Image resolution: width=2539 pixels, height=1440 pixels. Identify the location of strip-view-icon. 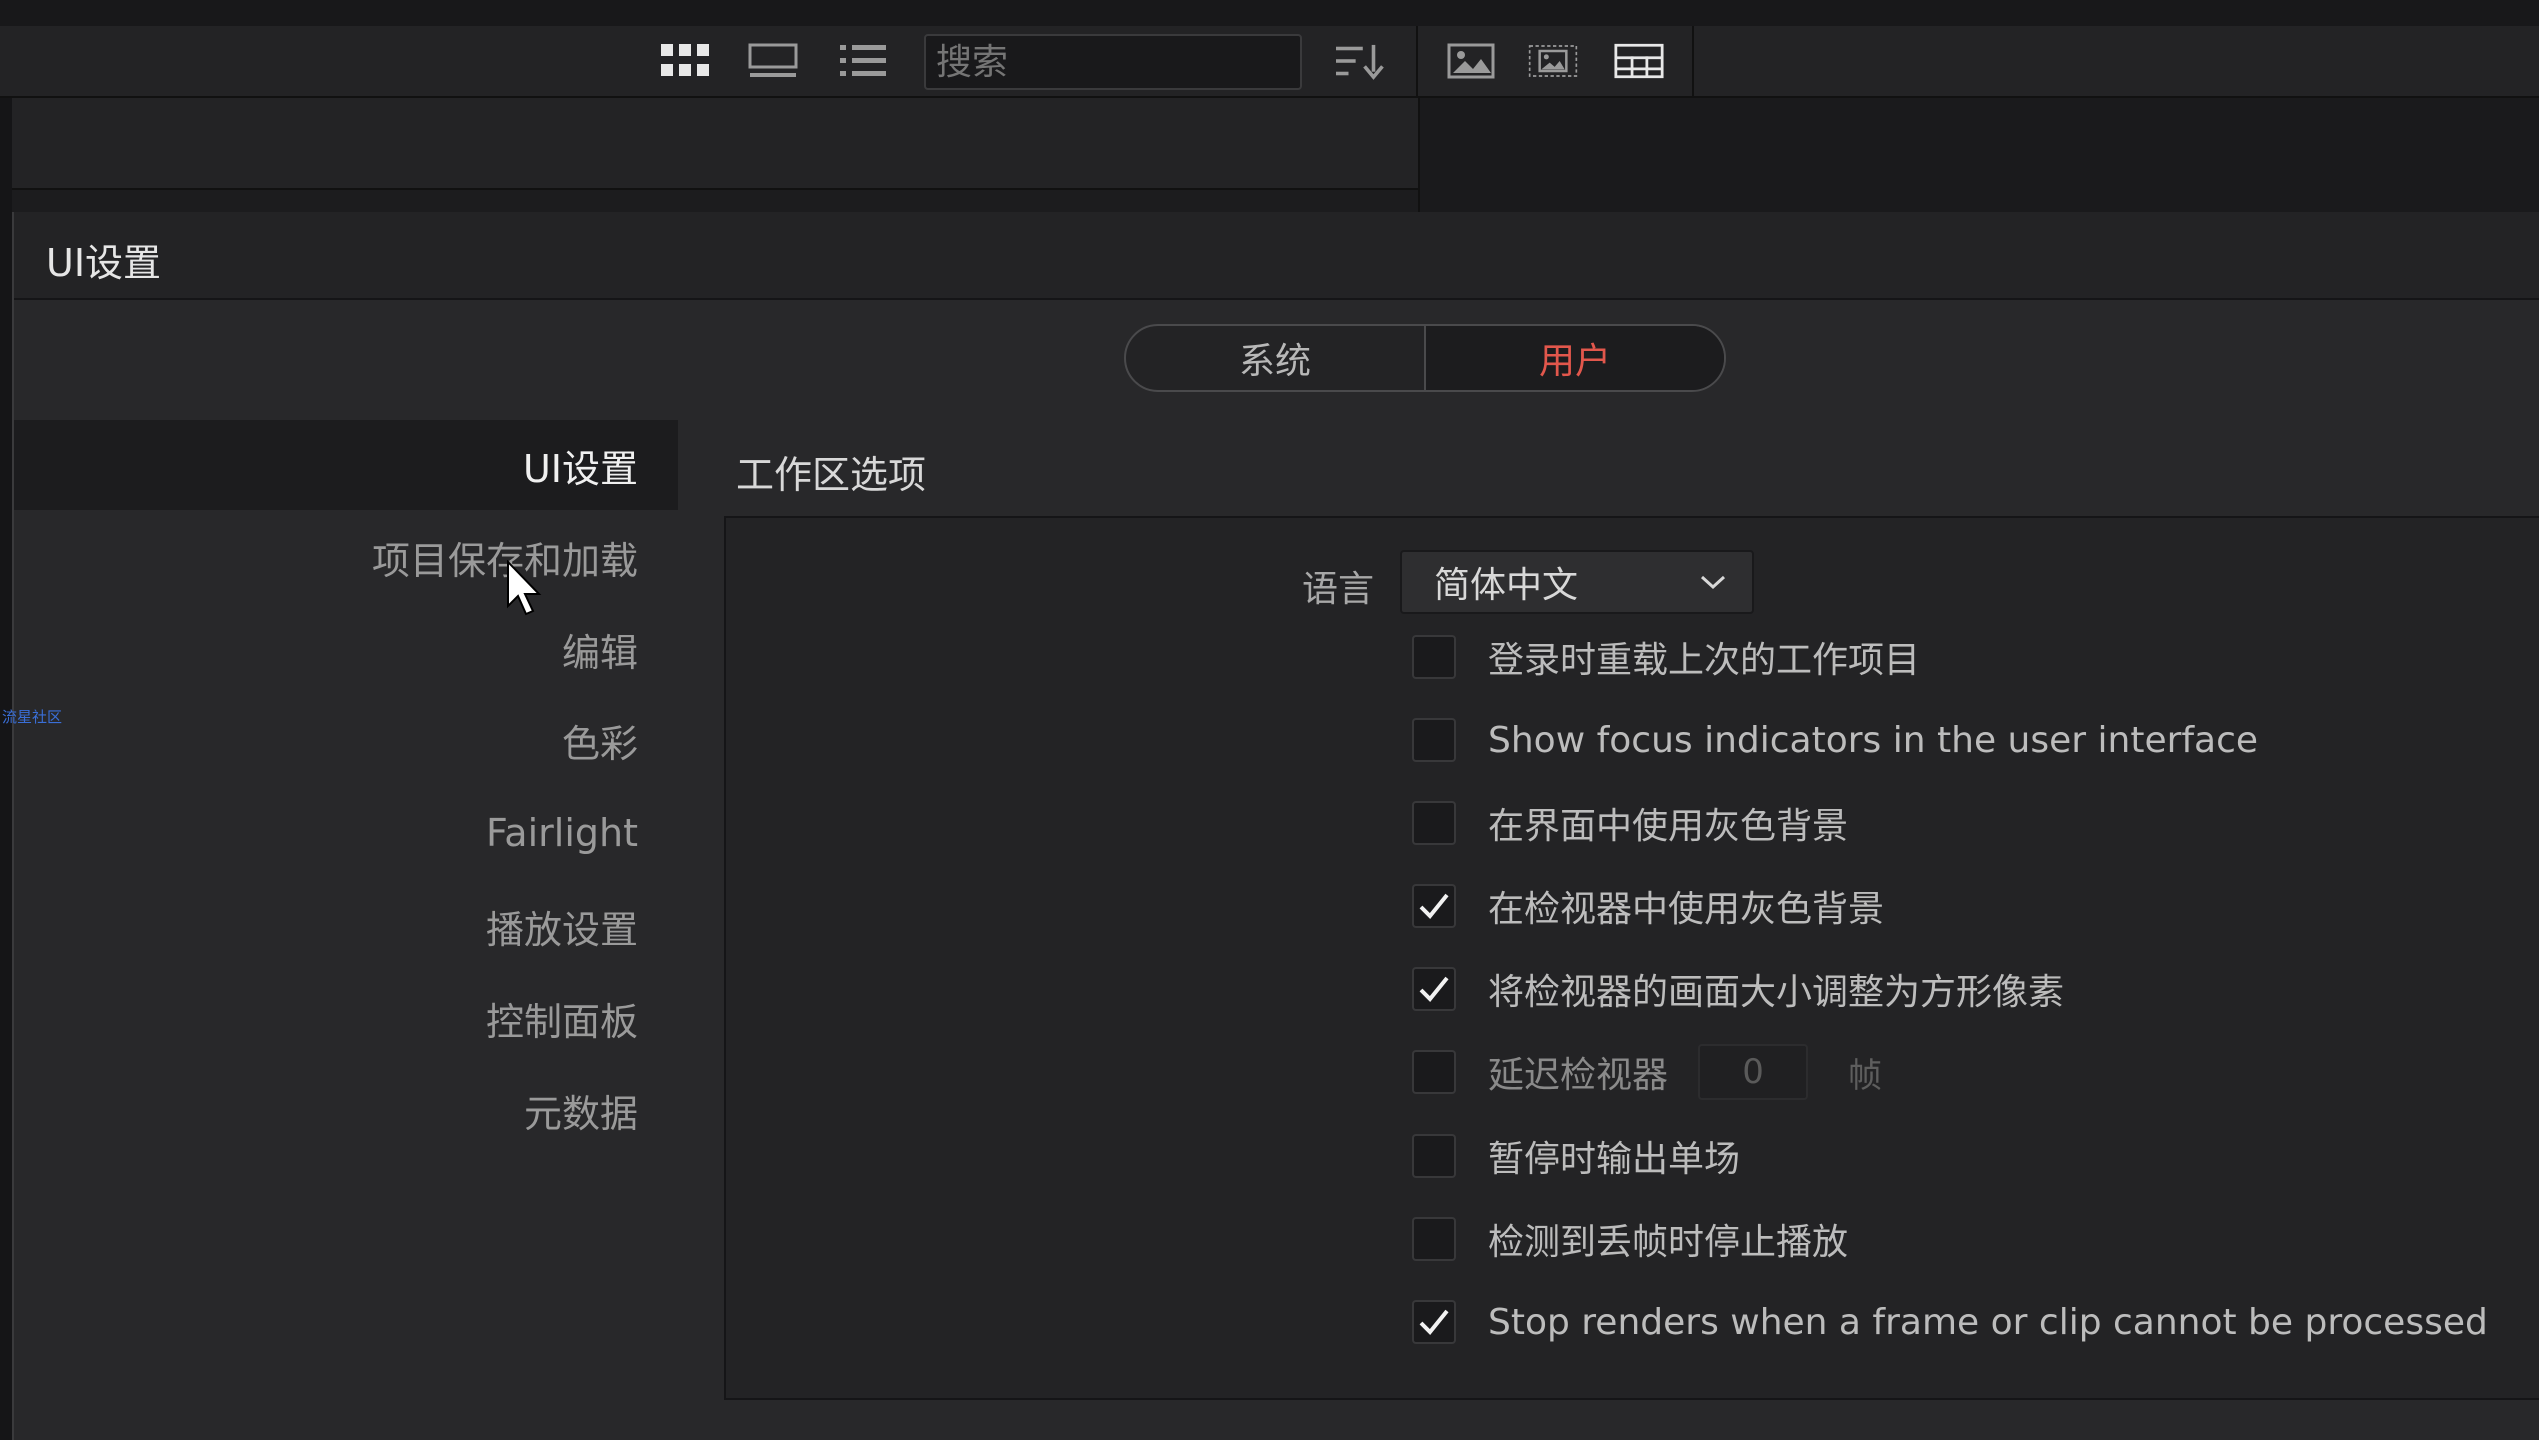
(773, 61).